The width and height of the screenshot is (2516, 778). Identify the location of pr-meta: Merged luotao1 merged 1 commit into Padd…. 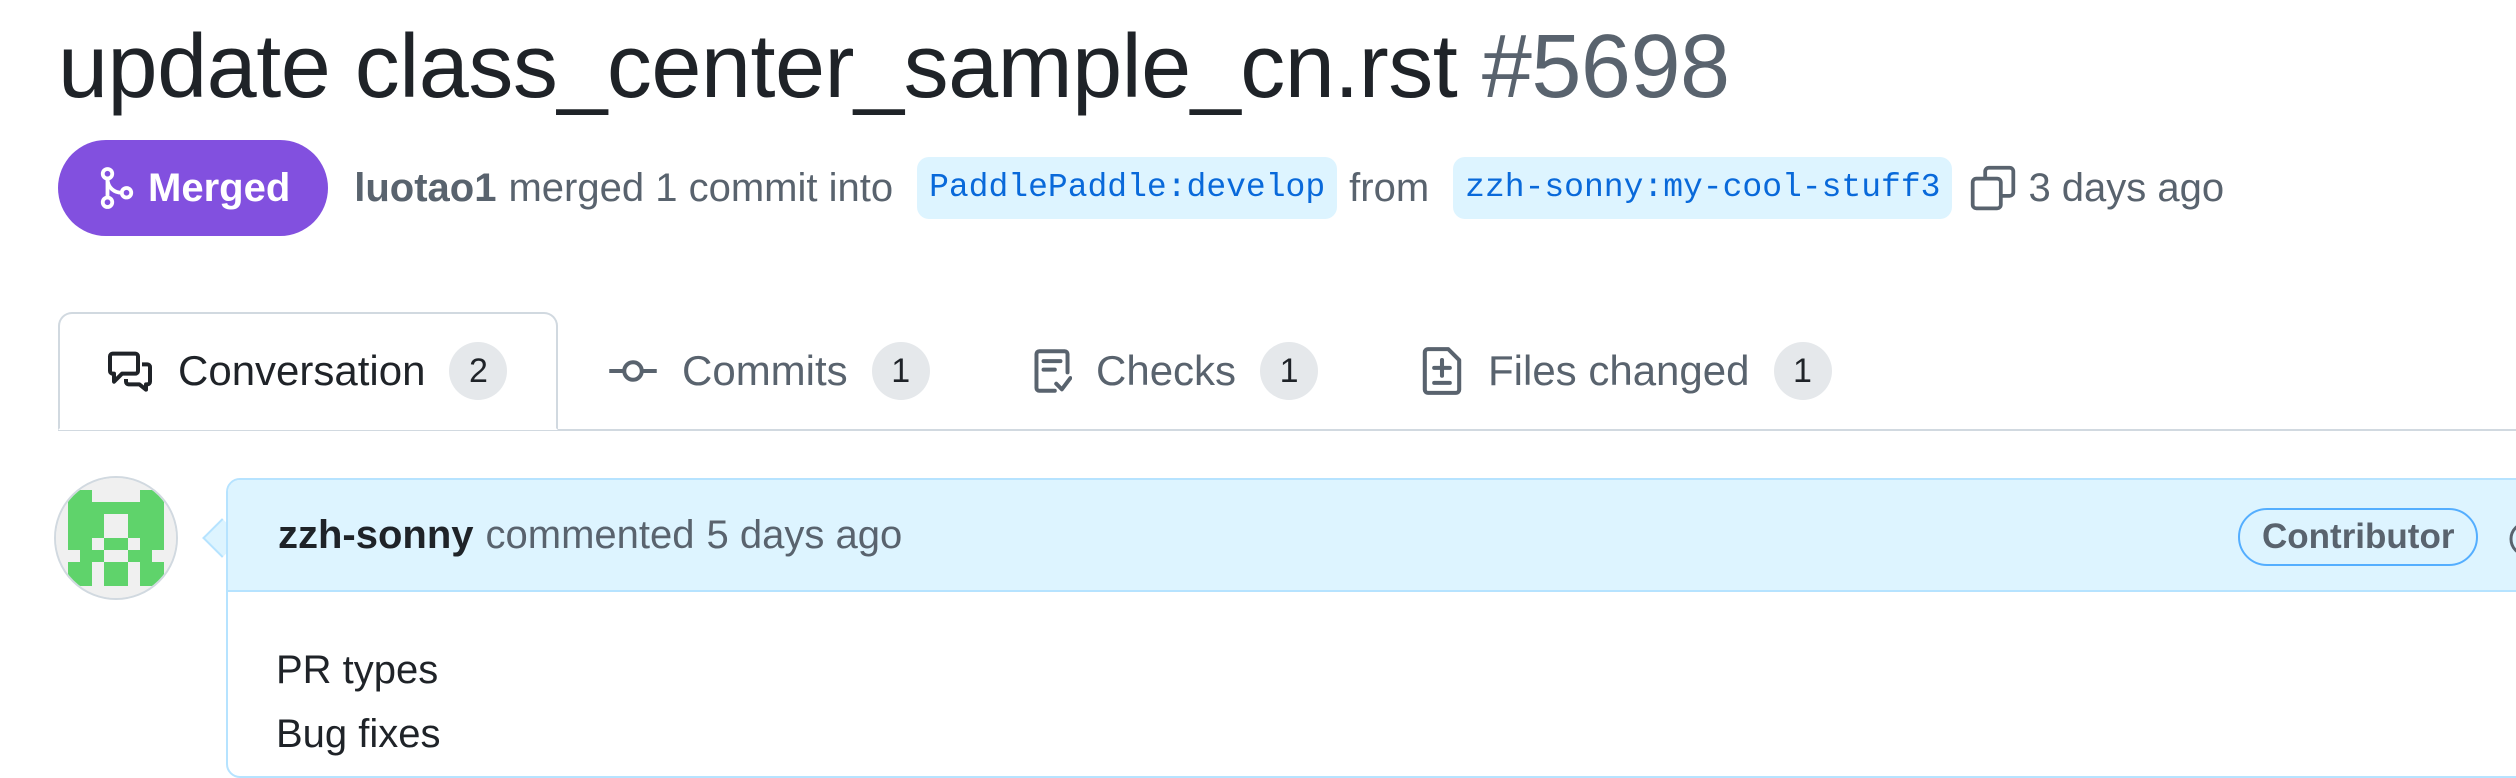
(1141, 188).